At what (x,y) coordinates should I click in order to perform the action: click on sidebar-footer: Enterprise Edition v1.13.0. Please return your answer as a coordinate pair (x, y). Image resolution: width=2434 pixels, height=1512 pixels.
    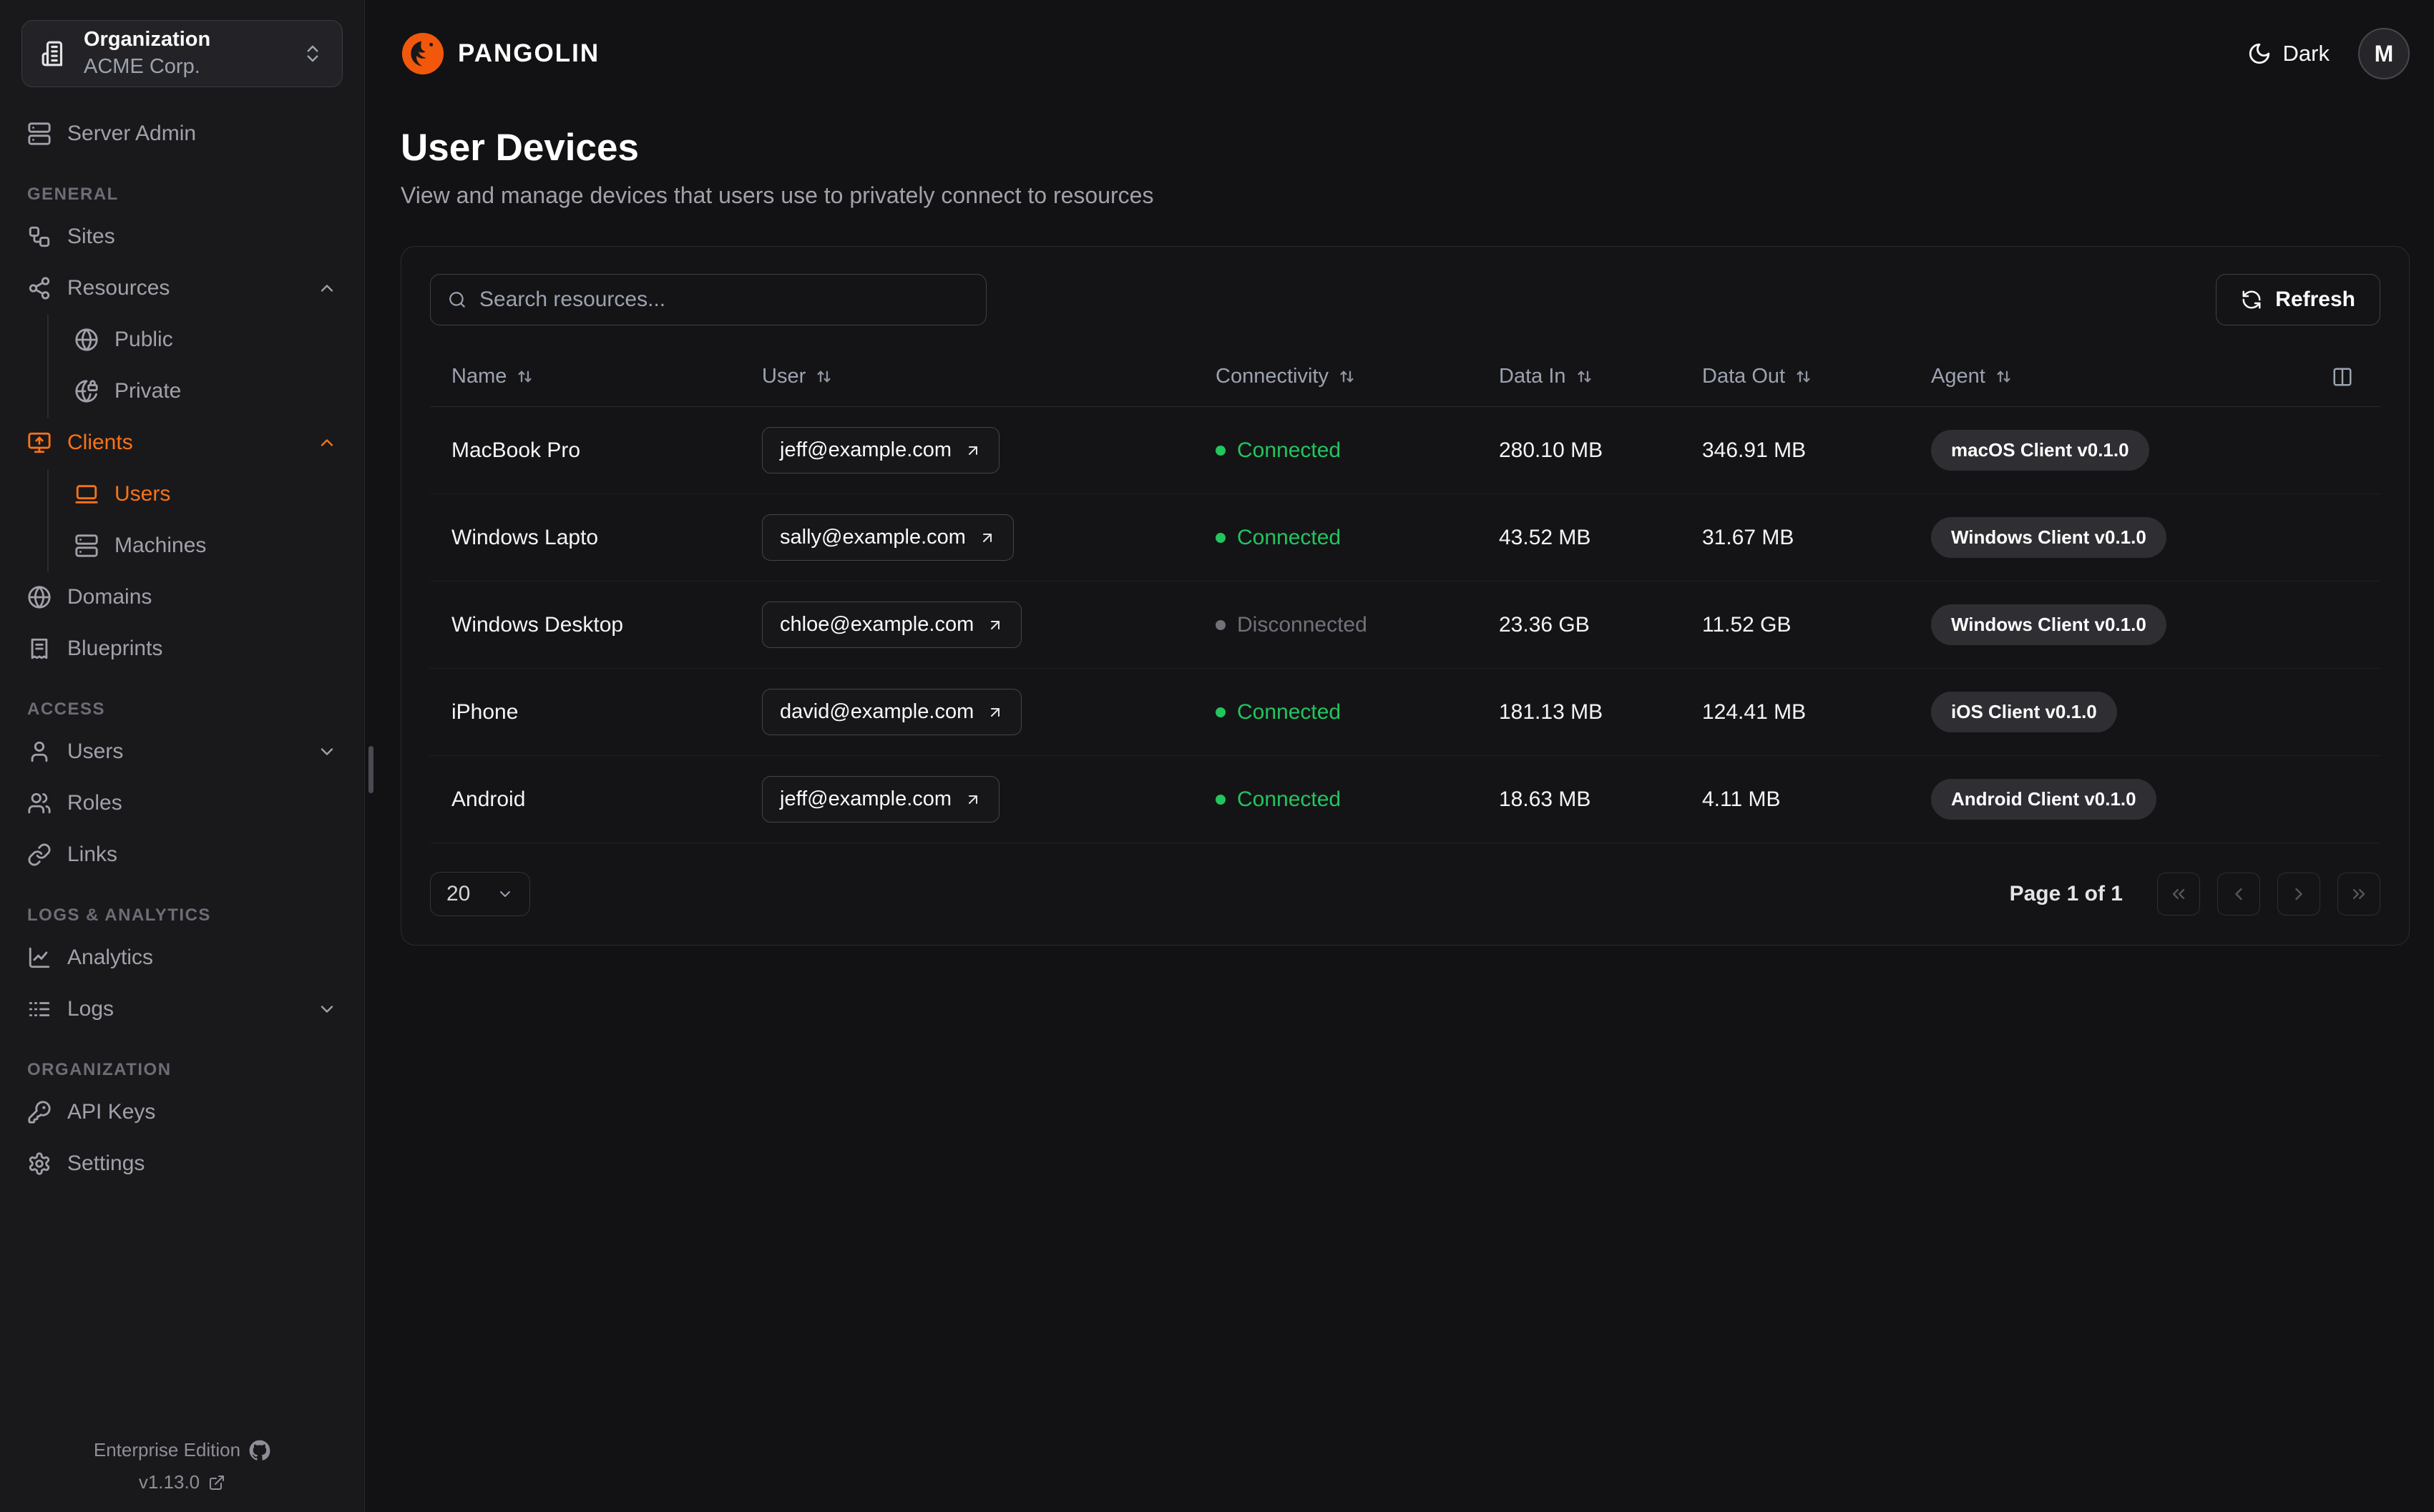
    Looking at the image, I should click on (182, 1466).